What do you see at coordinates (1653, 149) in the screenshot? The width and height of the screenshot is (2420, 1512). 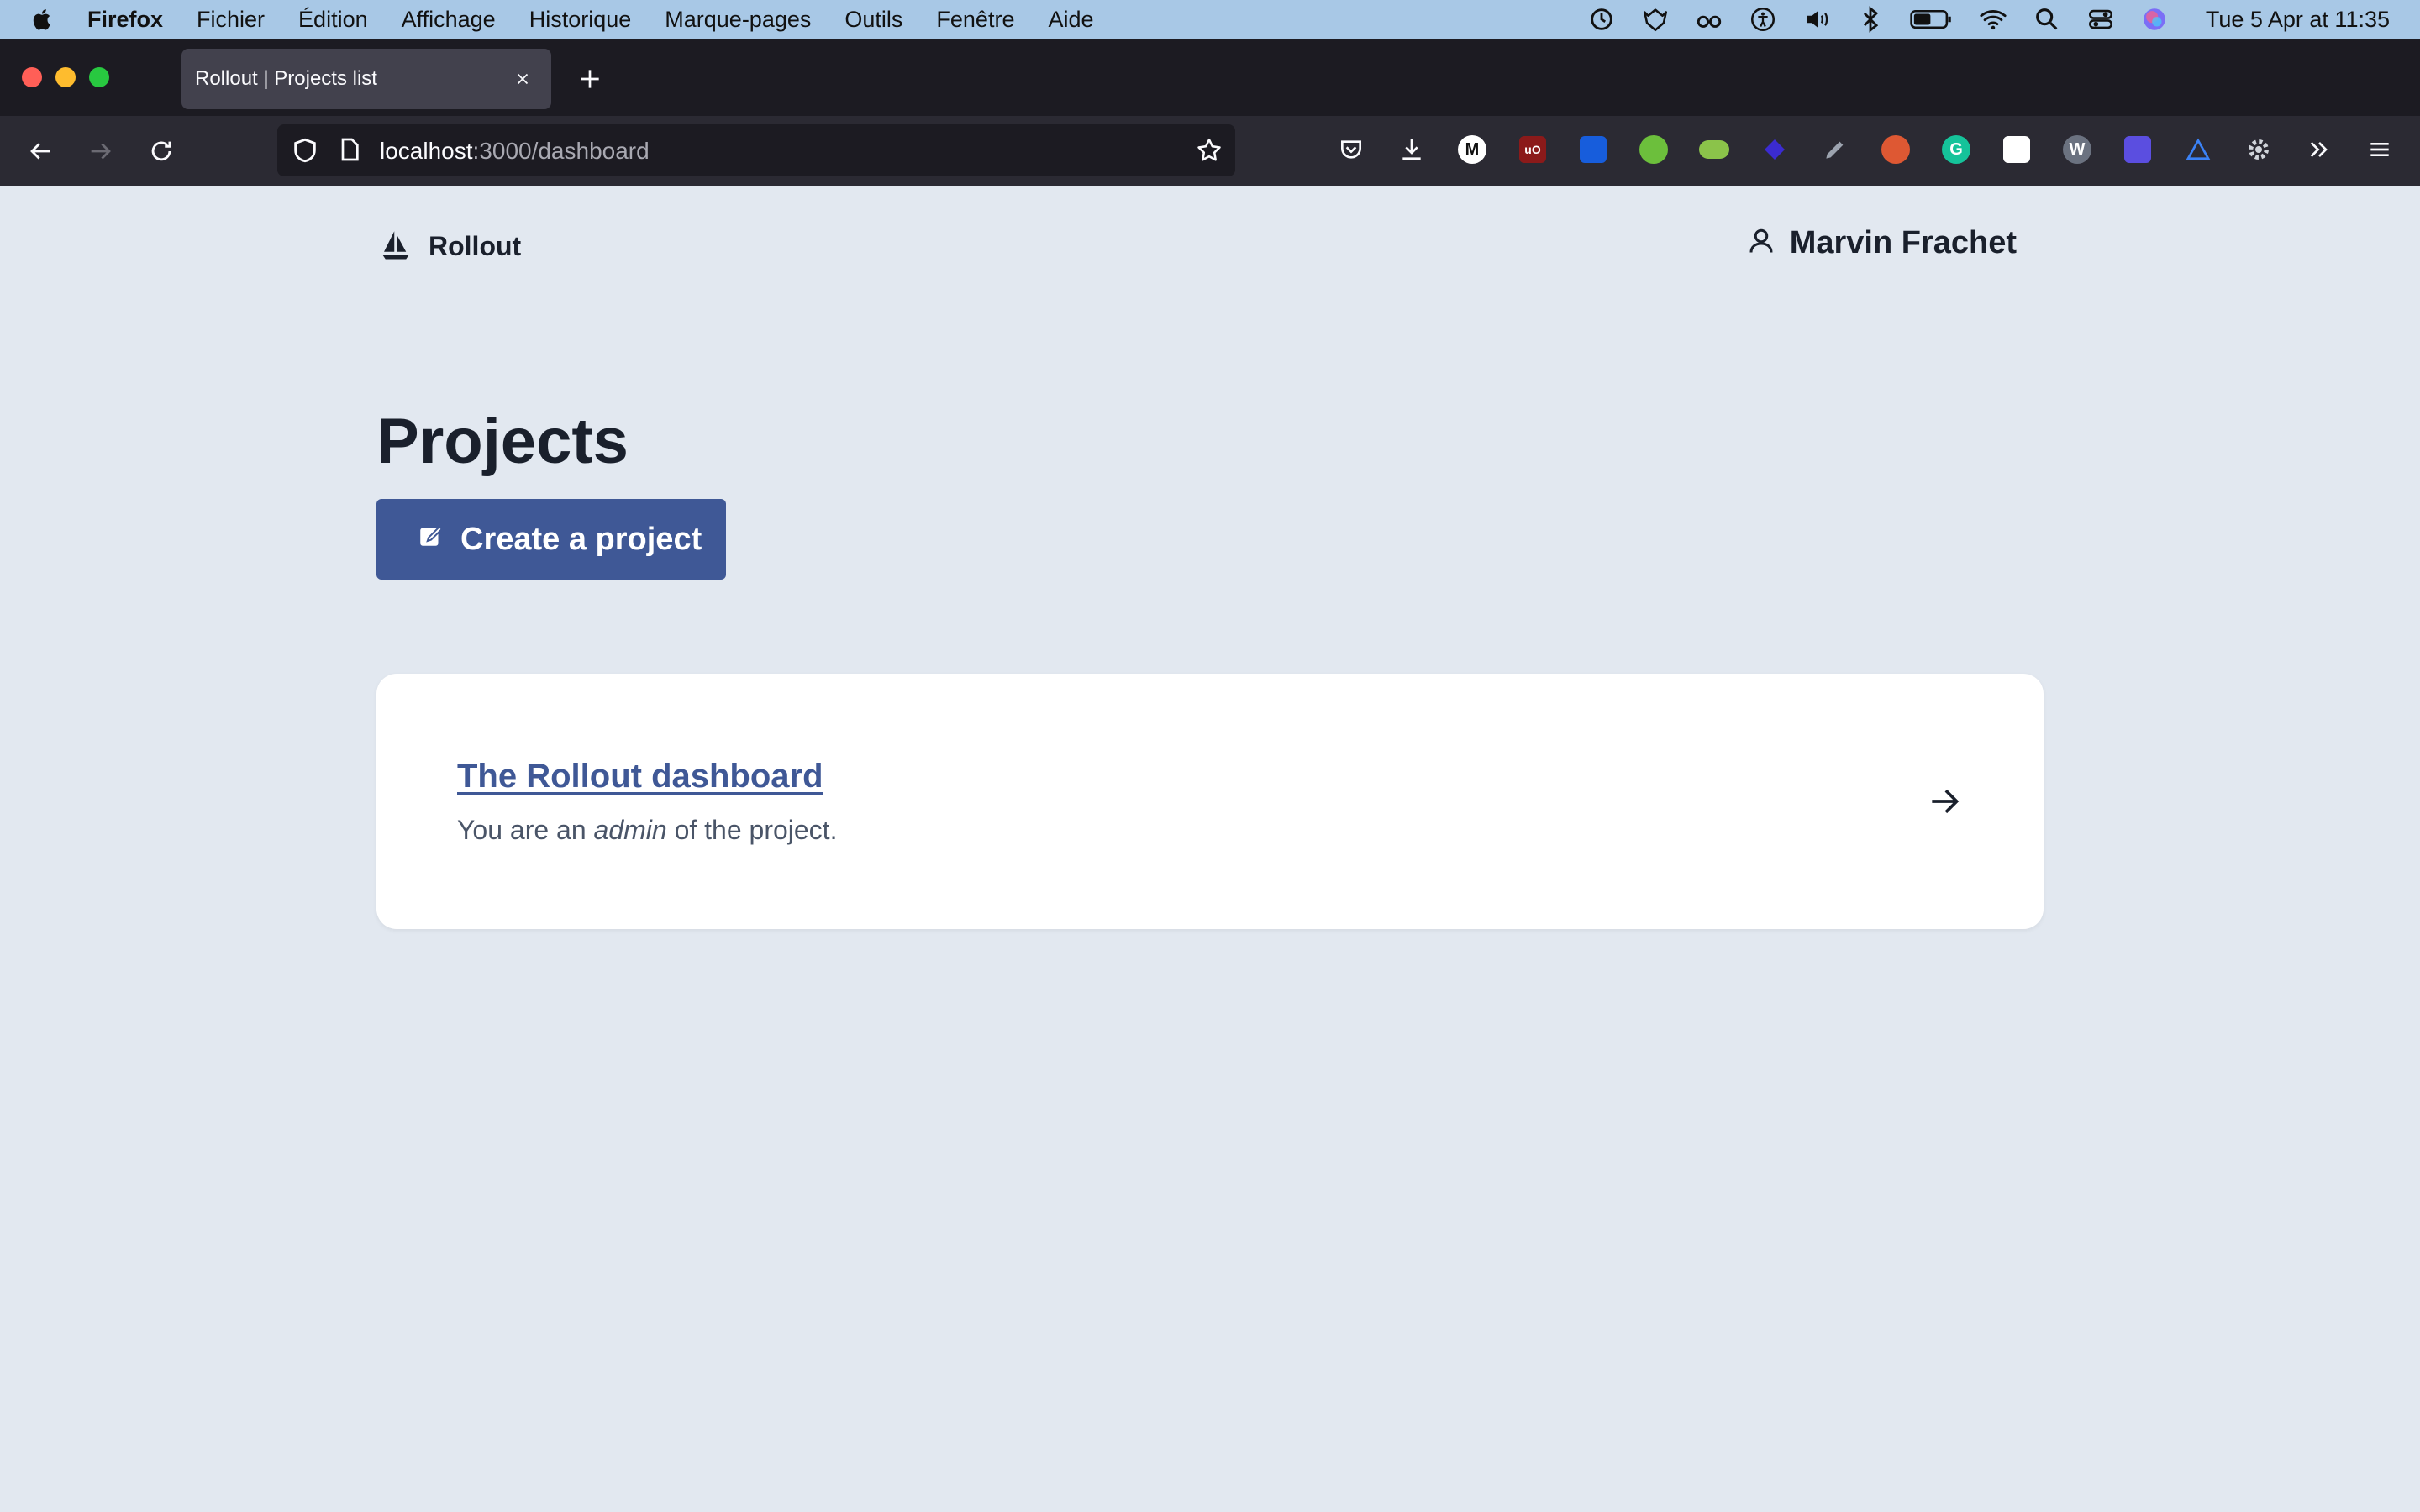 I see `frog-icon` at bounding box center [1653, 149].